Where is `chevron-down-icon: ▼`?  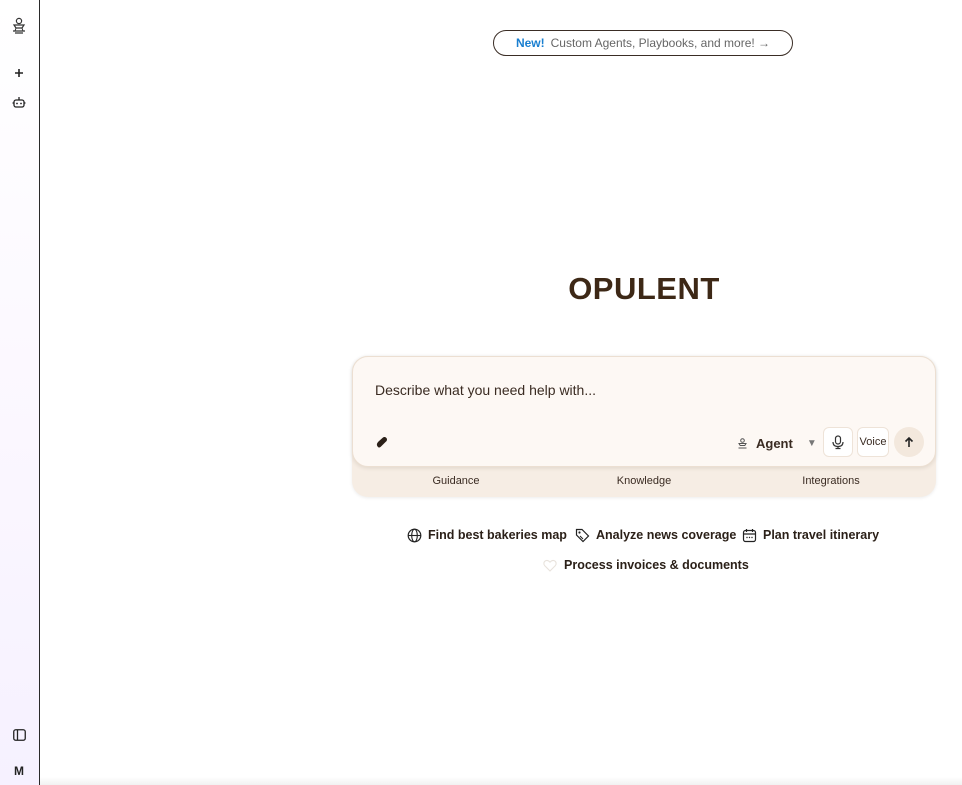 chevron-down-icon: ▼ is located at coordinates (811, 443).